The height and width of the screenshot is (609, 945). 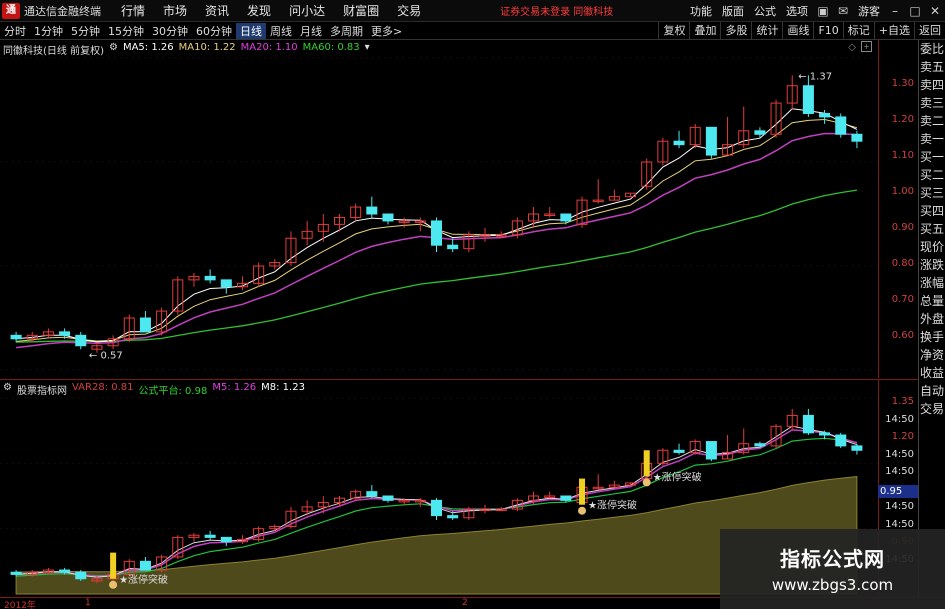 I want to click on menu-functions: 功能, so click(x=701, y=11).